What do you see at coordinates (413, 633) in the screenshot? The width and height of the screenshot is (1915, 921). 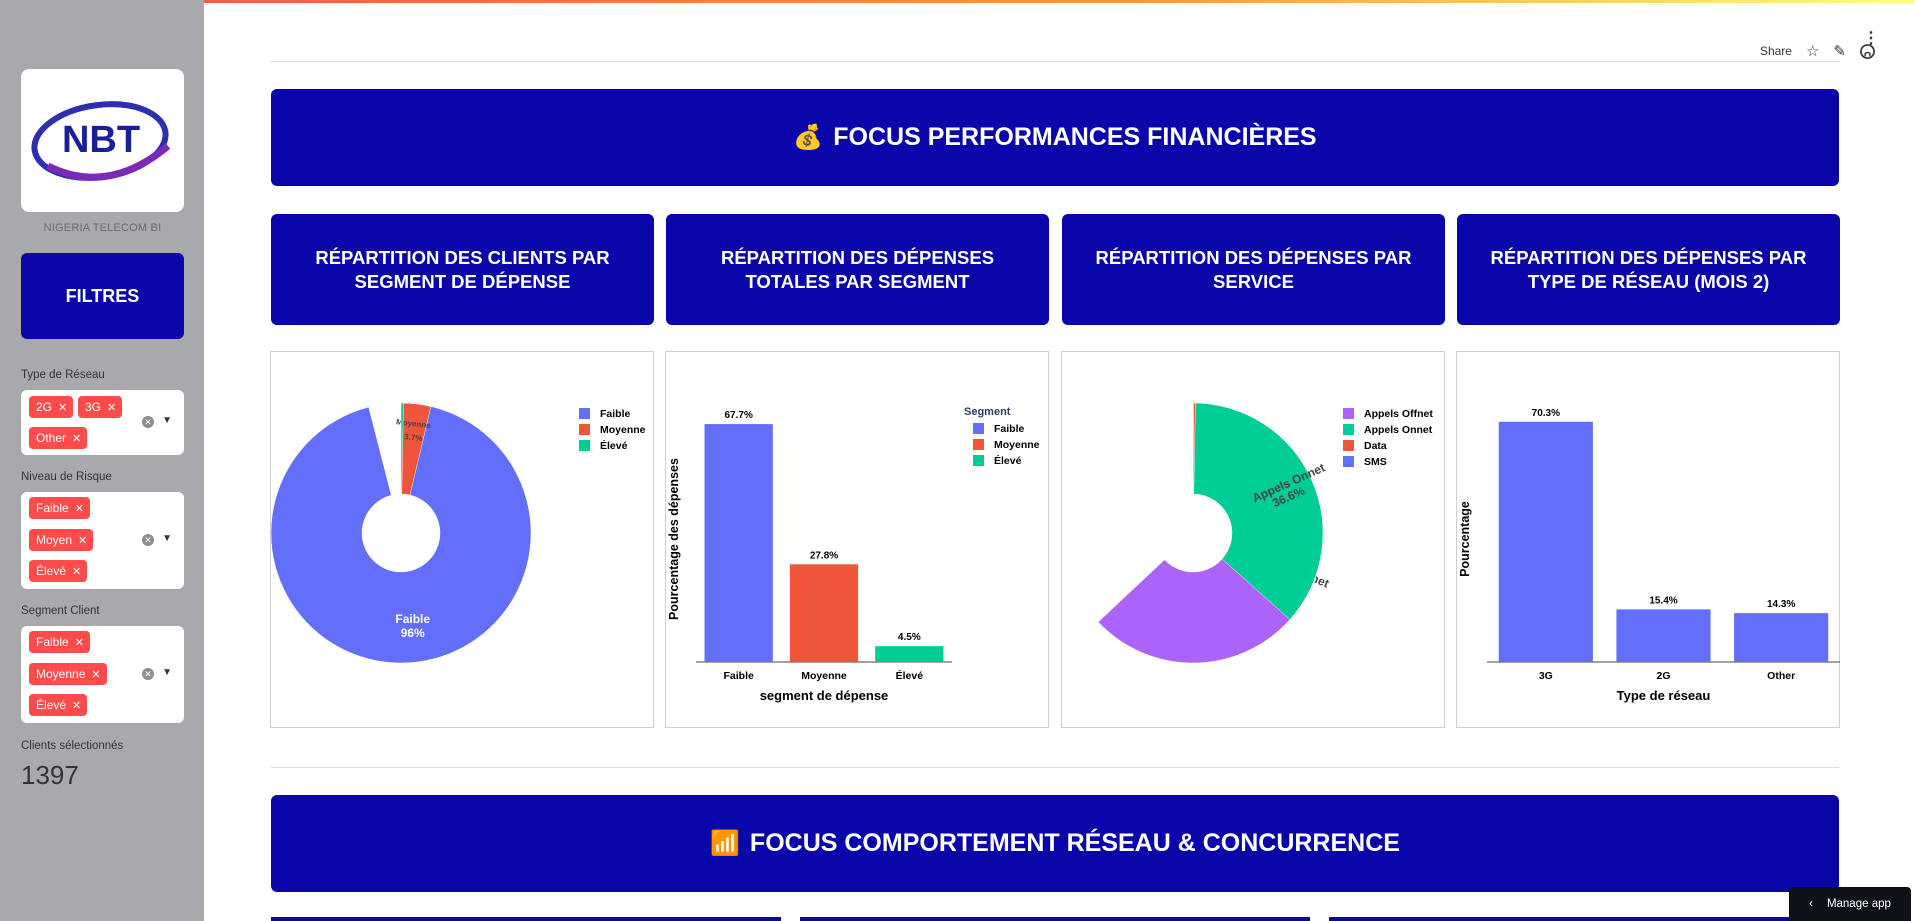 I see `slice-label-text: 96%` at bounding box center [413, 633].